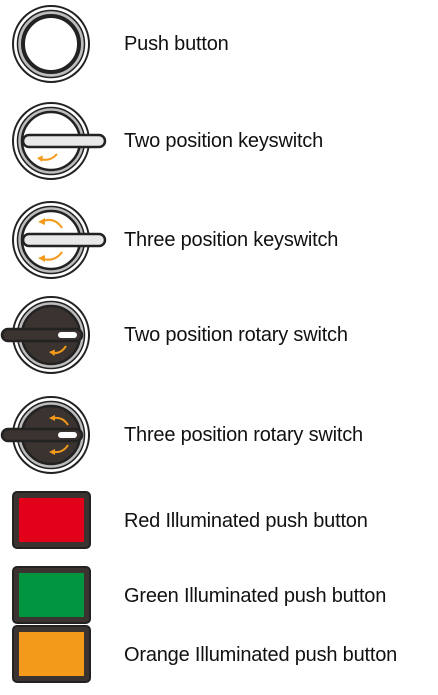 The image size is (438, 695). I want to click on legend-label: Two position rotary switch, so click(236, 335).